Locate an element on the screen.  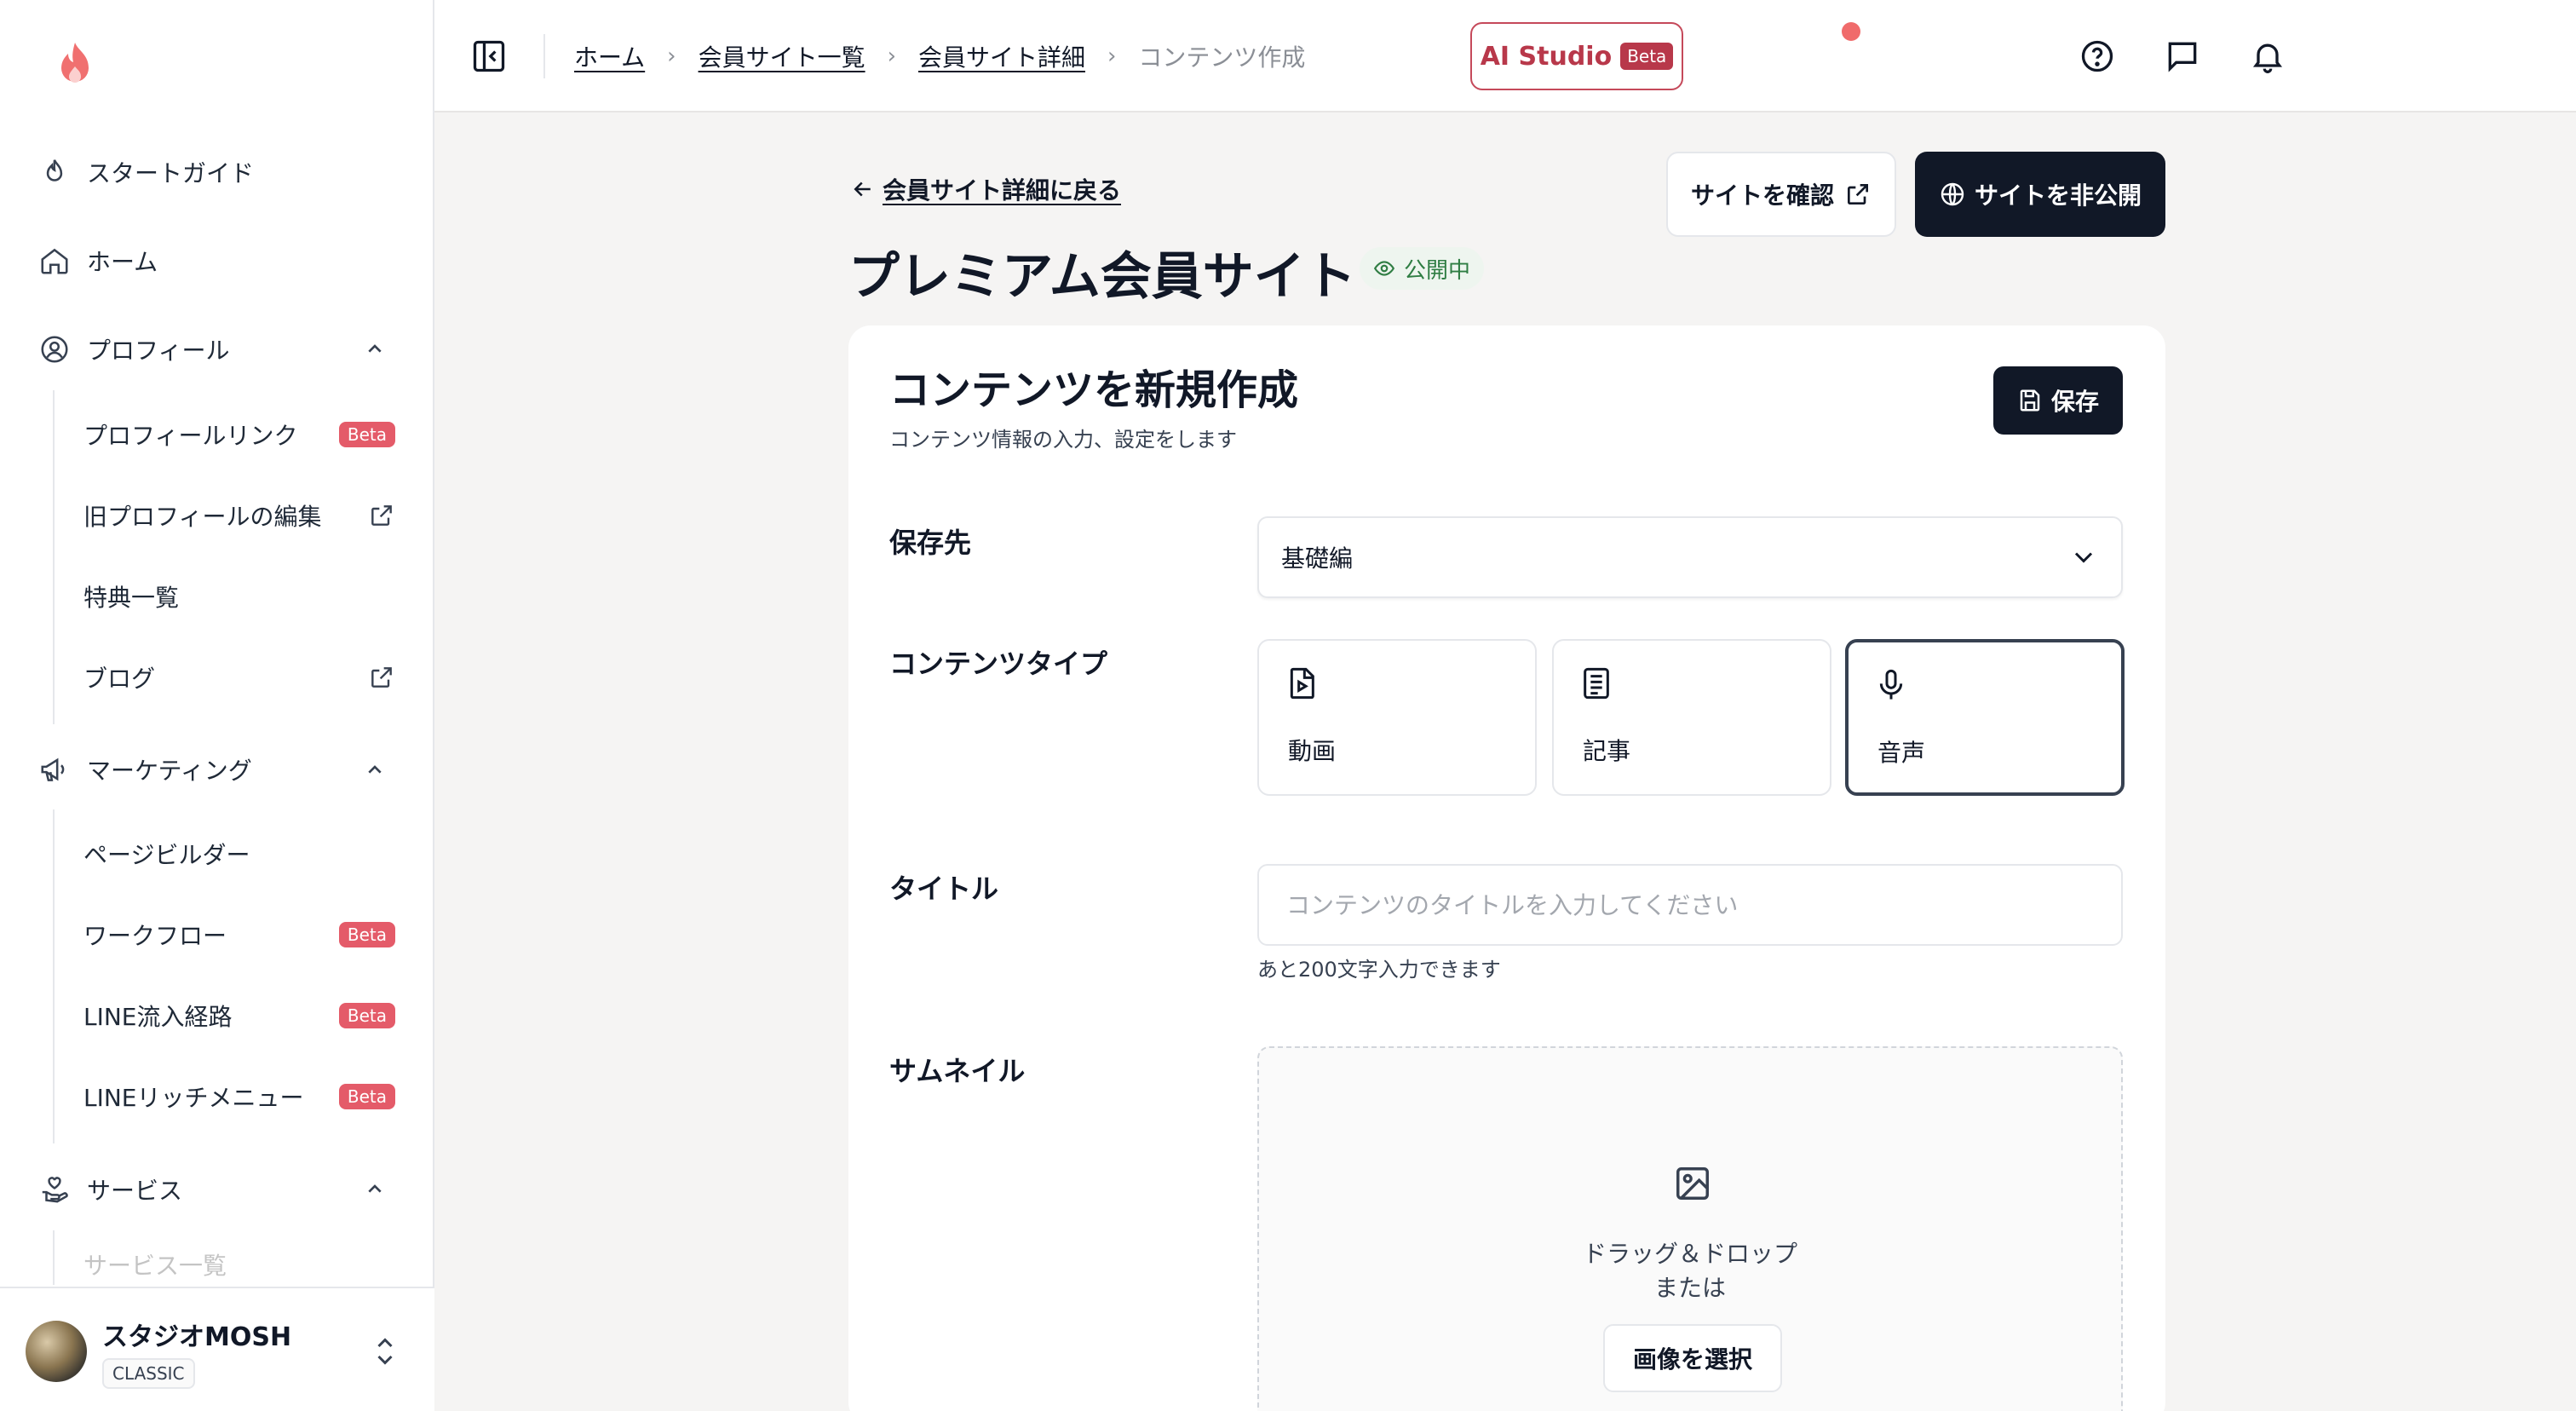
sidebar-item-service-list: サービス一覧 is located at coordinates (239, 1266).